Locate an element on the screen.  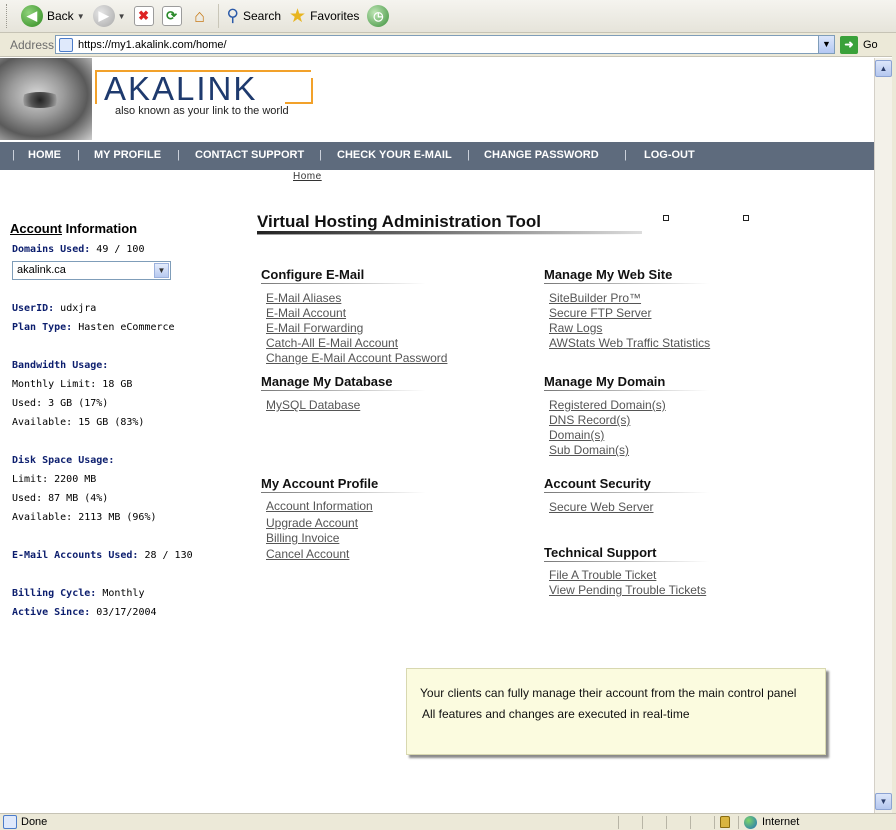
address-url: https://my1.akalink.com/home/ is located at coordinates (152, 44).